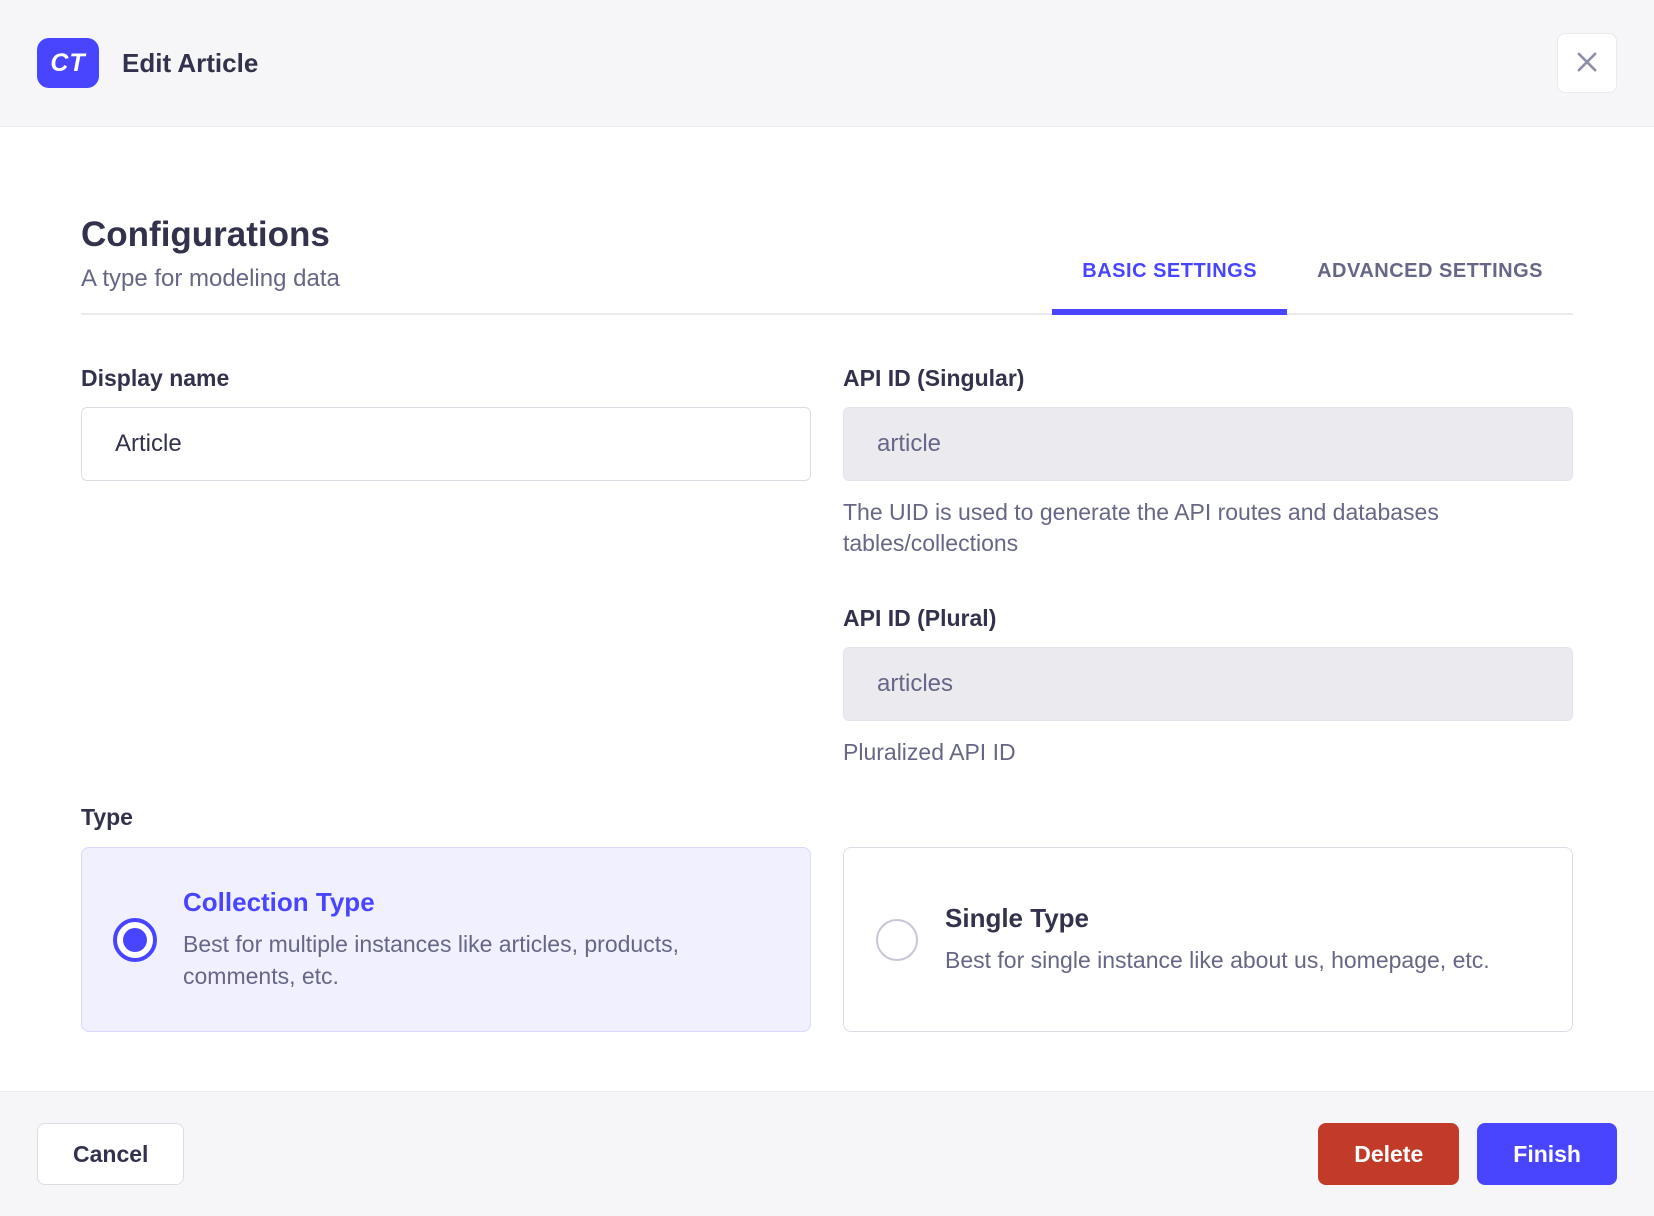  I want to click on config-heading-block: Configurations A type for modeling data, so click(210, 264).